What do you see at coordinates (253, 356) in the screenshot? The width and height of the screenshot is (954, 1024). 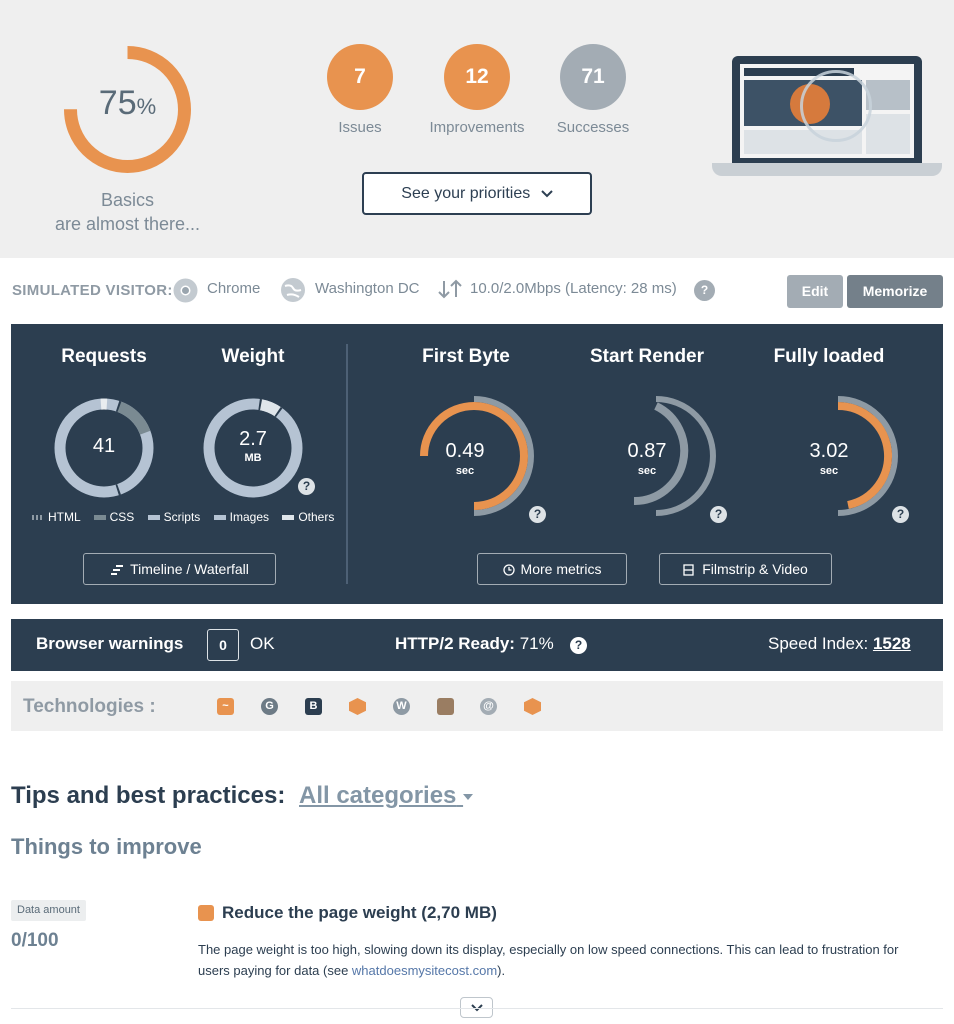 I see `weight-title: Weight` at bounding box center [253, 356].